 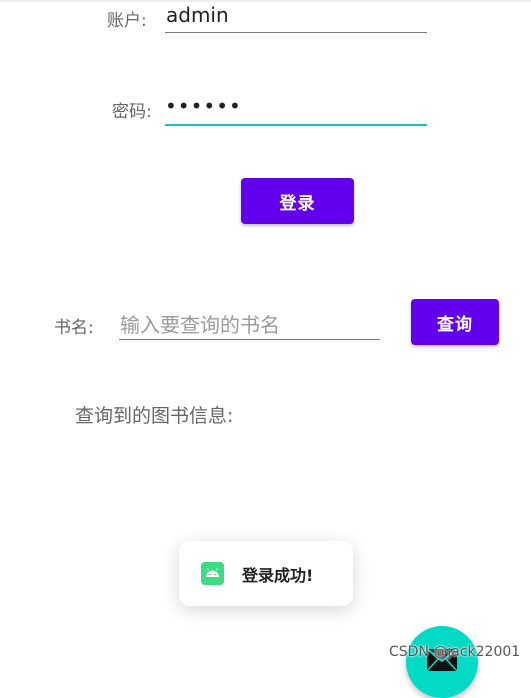 What do you see at coordinates (455, 322) in the screenshot?
I see `query-button: 查询` at bounding box center [455, 322].